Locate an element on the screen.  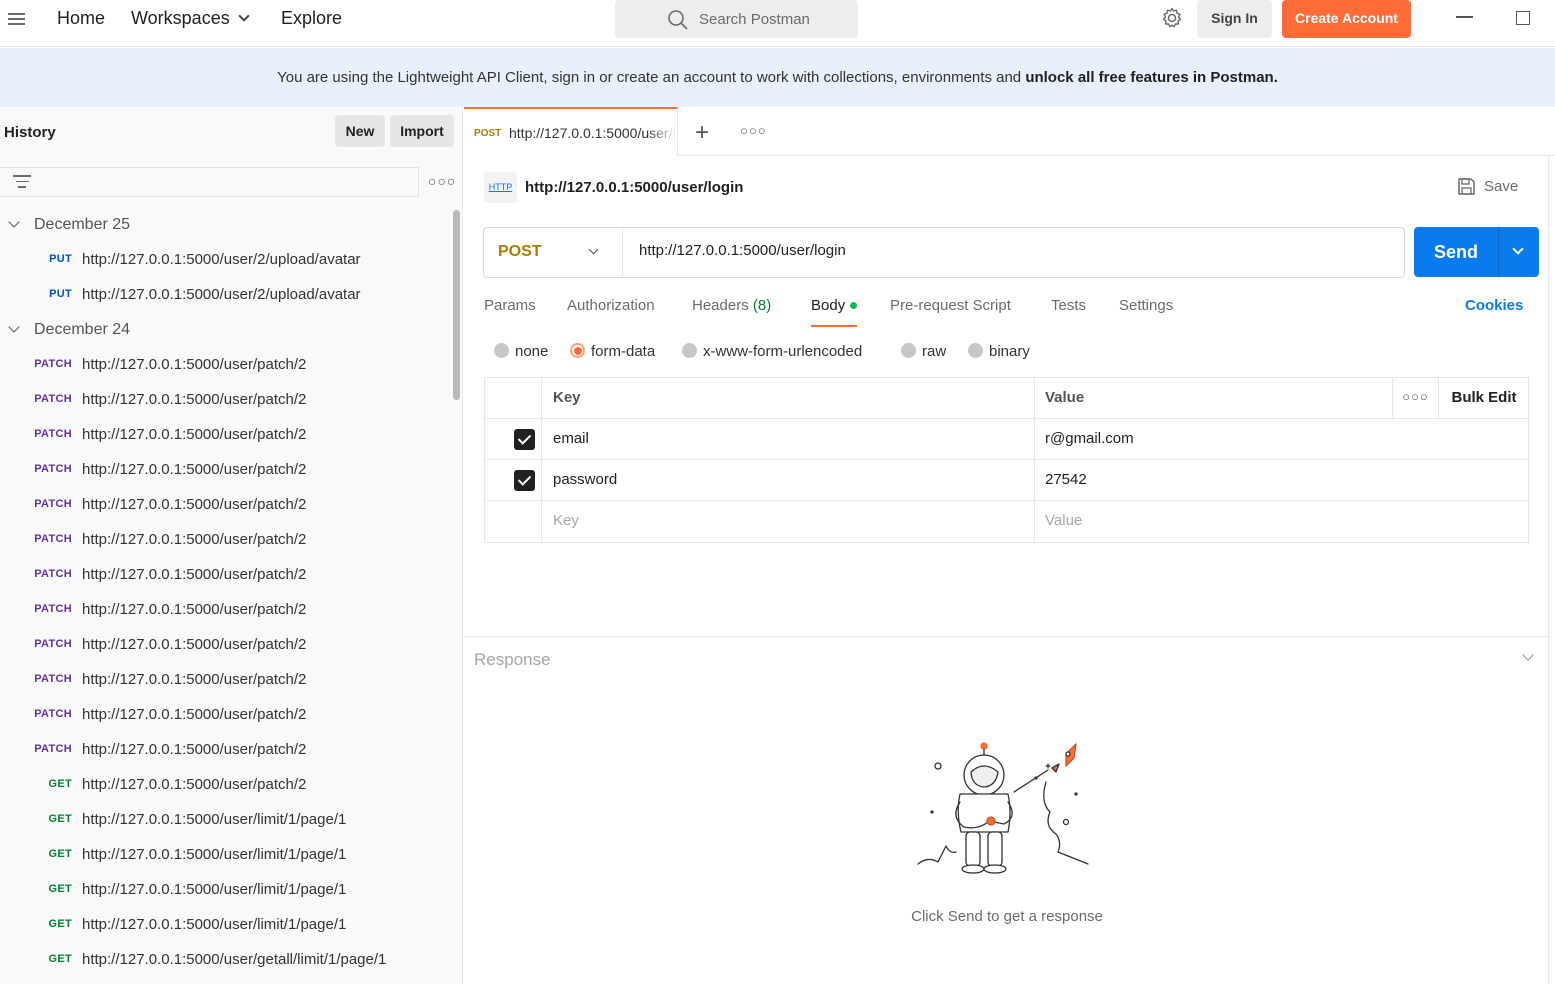
key-placeholder-field: Key is located at coordinates (788, 521).